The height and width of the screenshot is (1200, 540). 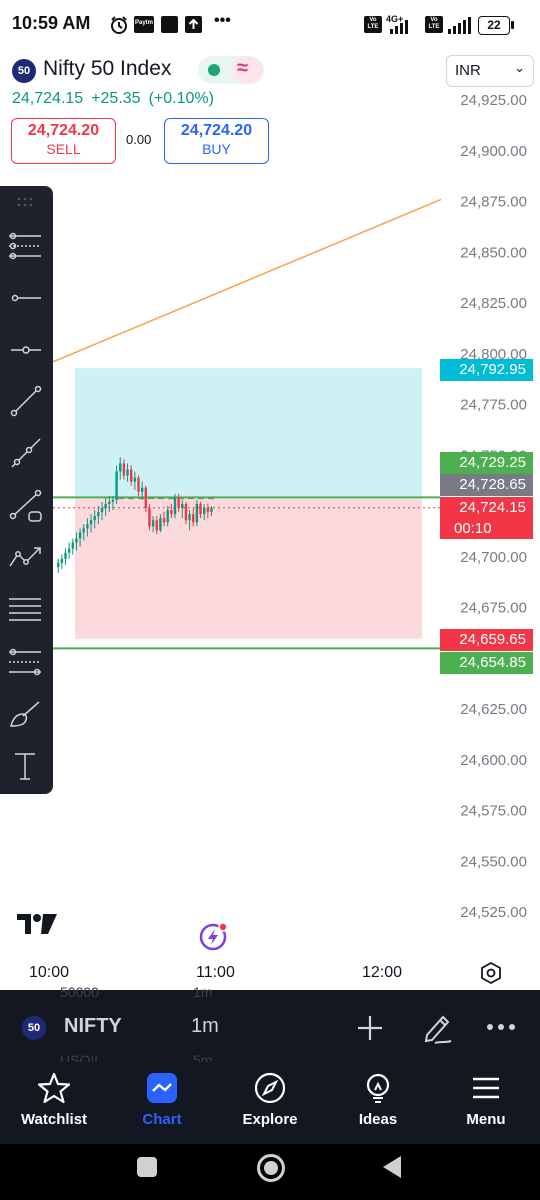 I want to click on ray-icon, so click(x=26, y=454).